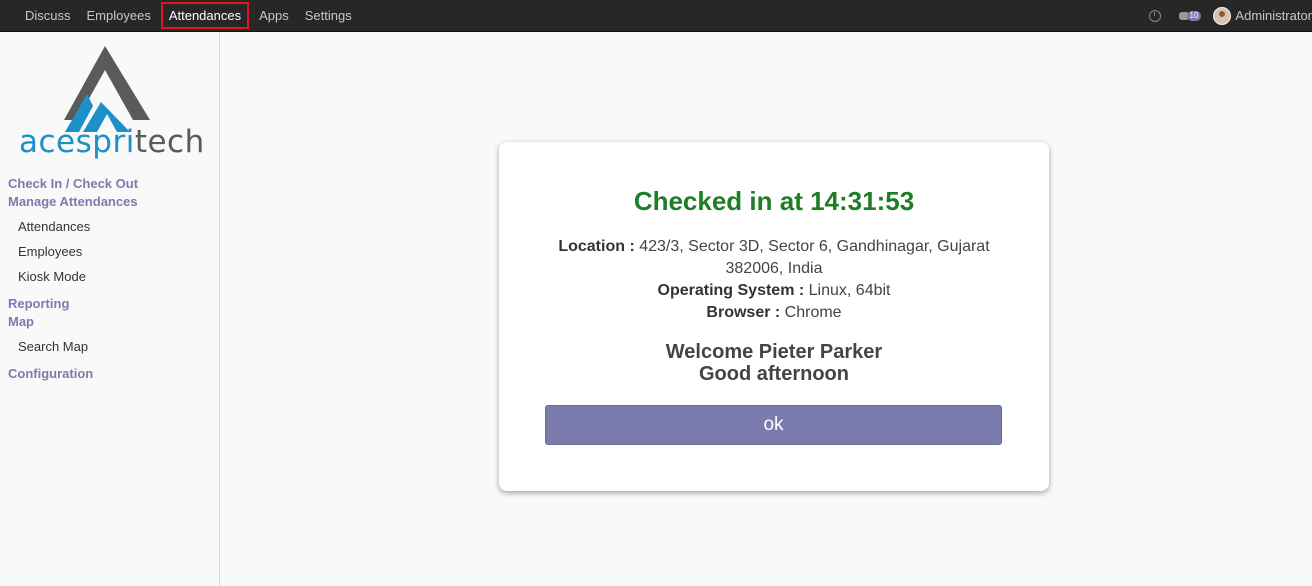  Describe the element at coordinates (596, 246) in the screenshot. I see `location-label: Location :` at that location.